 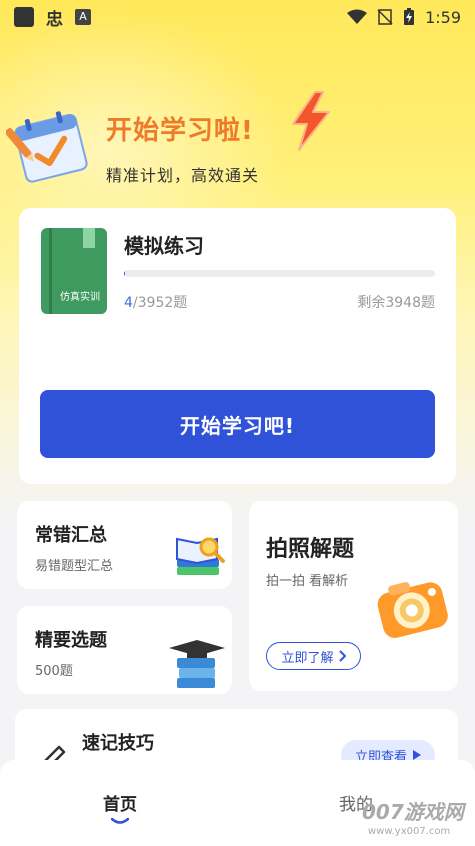 I want to click on status-time: 1:59, so click(x=443, y=17).